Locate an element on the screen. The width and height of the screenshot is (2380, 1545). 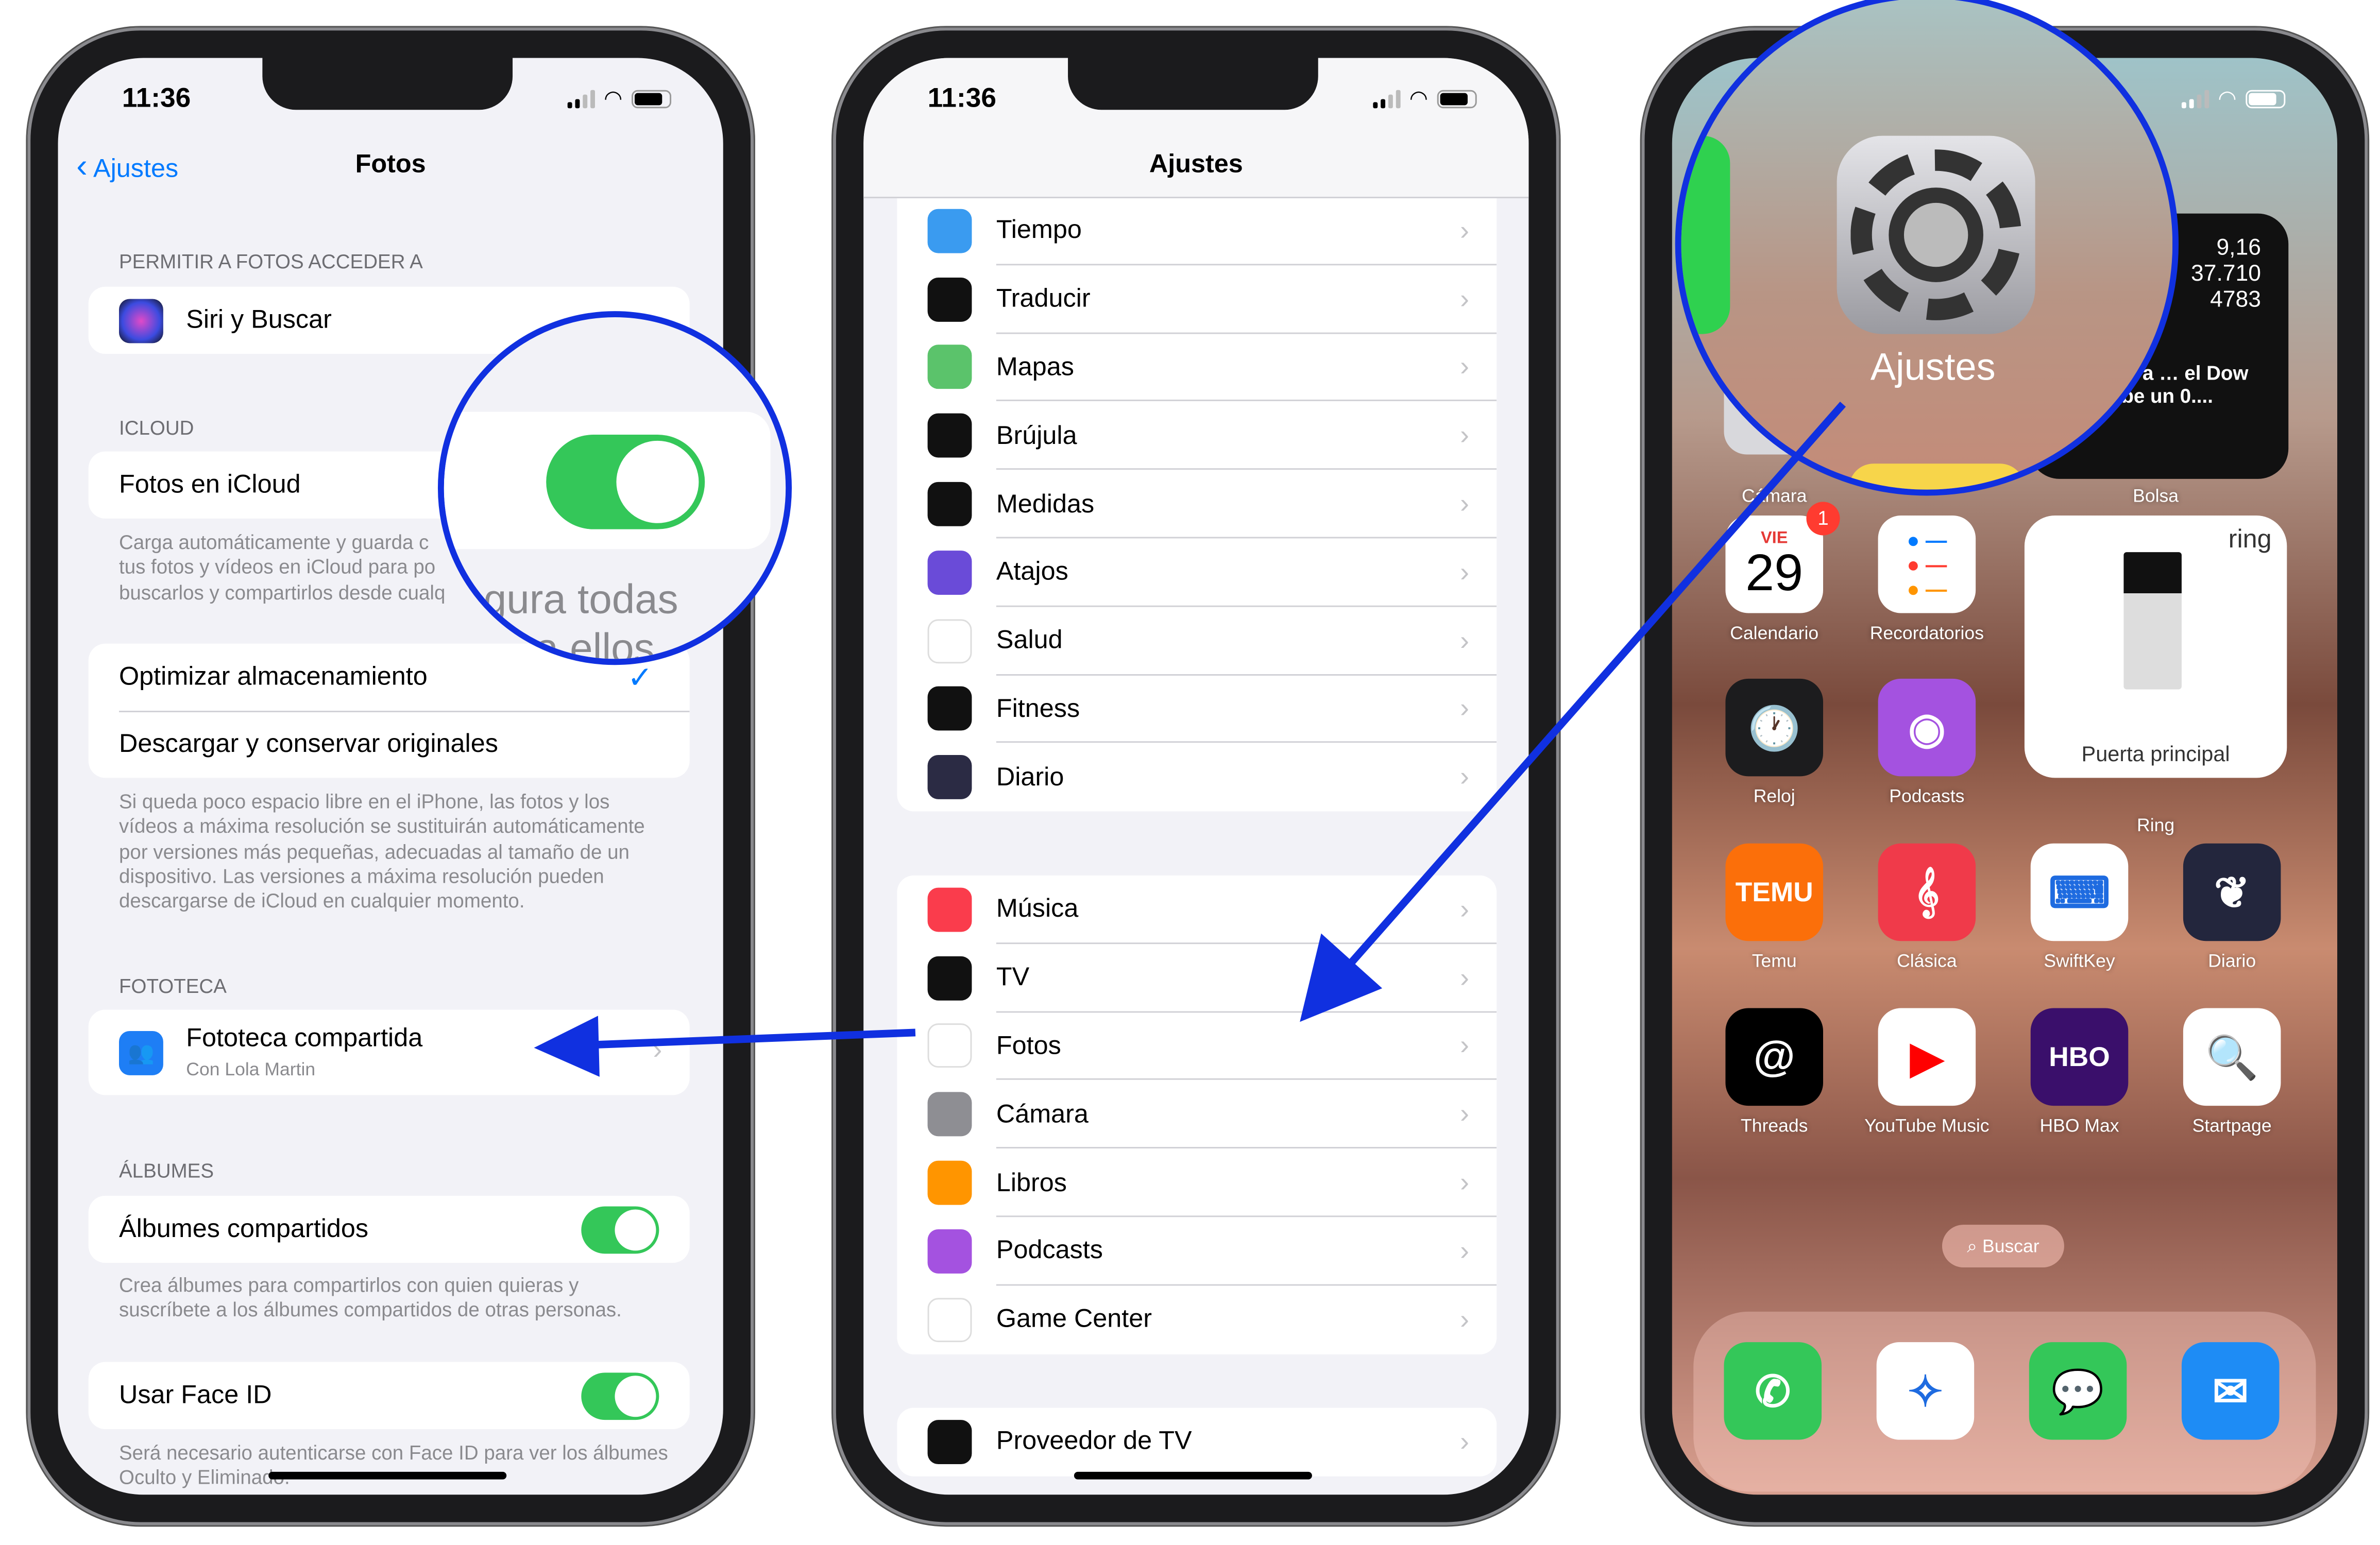
arrow-to-settings-photos is located at coordinates (1573, 711).